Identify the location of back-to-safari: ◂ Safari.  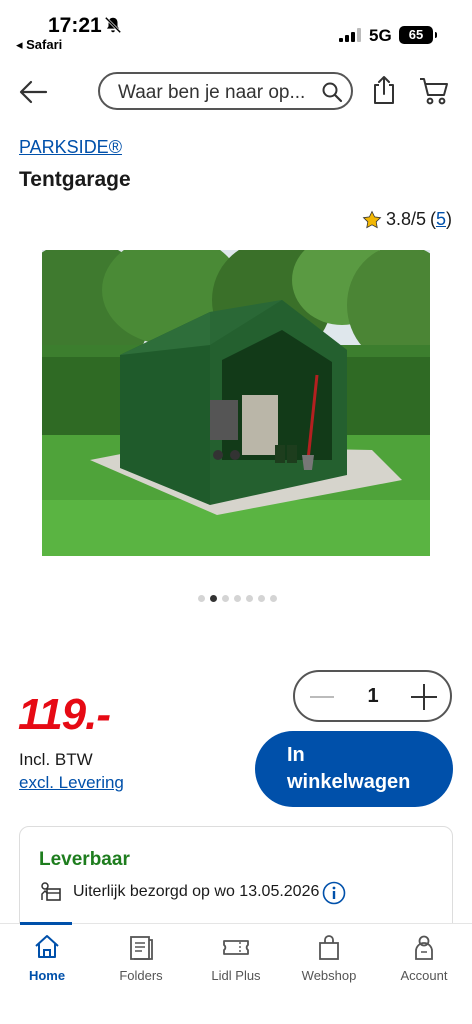
(39, 45).